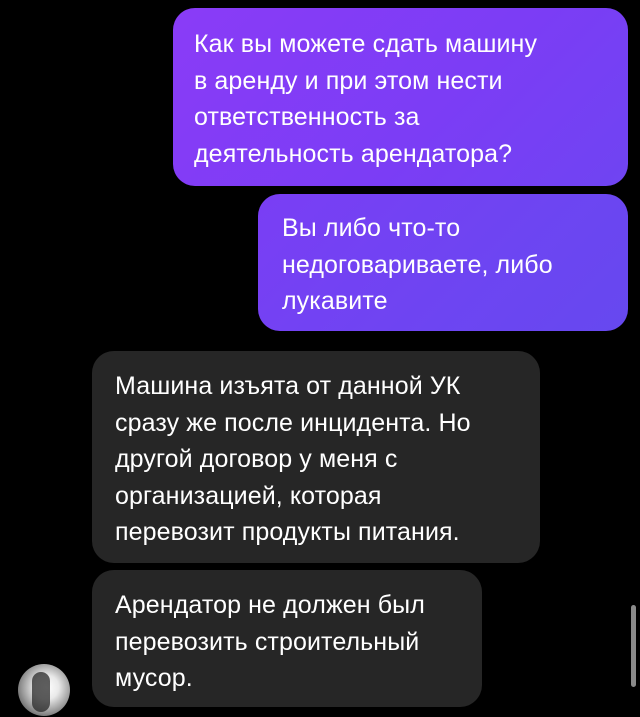 This screenshot has height=717, width=640. I want to click on avatar-photo-detail, so click(41, 692).